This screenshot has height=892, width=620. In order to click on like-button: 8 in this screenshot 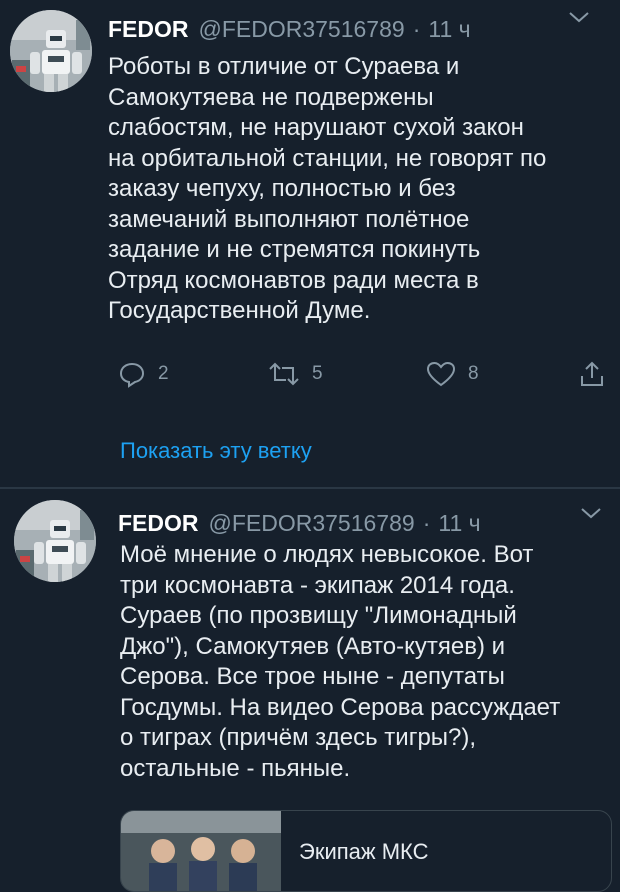, I will do `click(452, 374)`.